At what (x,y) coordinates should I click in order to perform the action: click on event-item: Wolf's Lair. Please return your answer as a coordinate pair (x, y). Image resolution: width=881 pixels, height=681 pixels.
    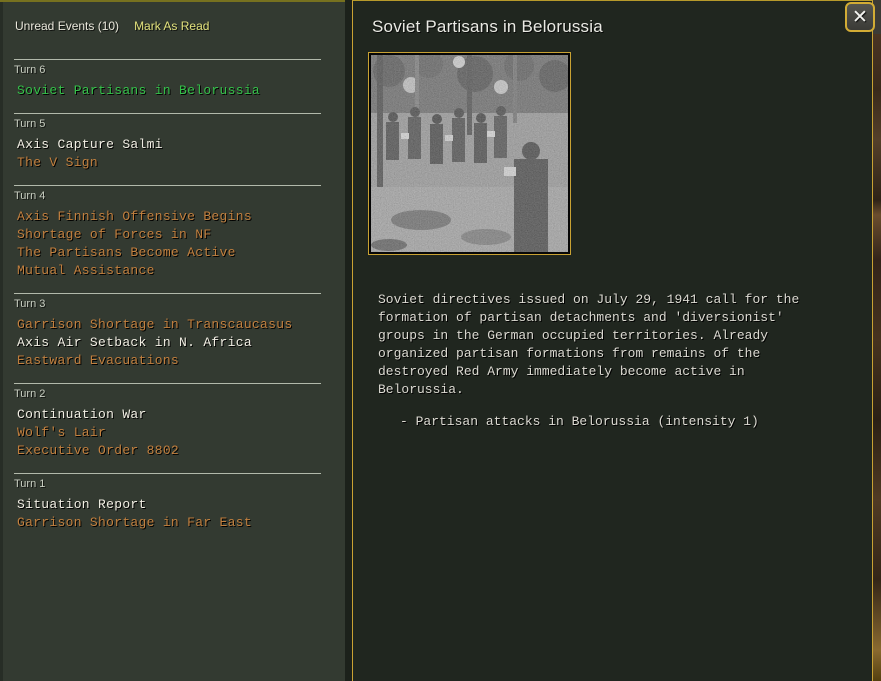
    Looking at the image, I should click on (169, 433).